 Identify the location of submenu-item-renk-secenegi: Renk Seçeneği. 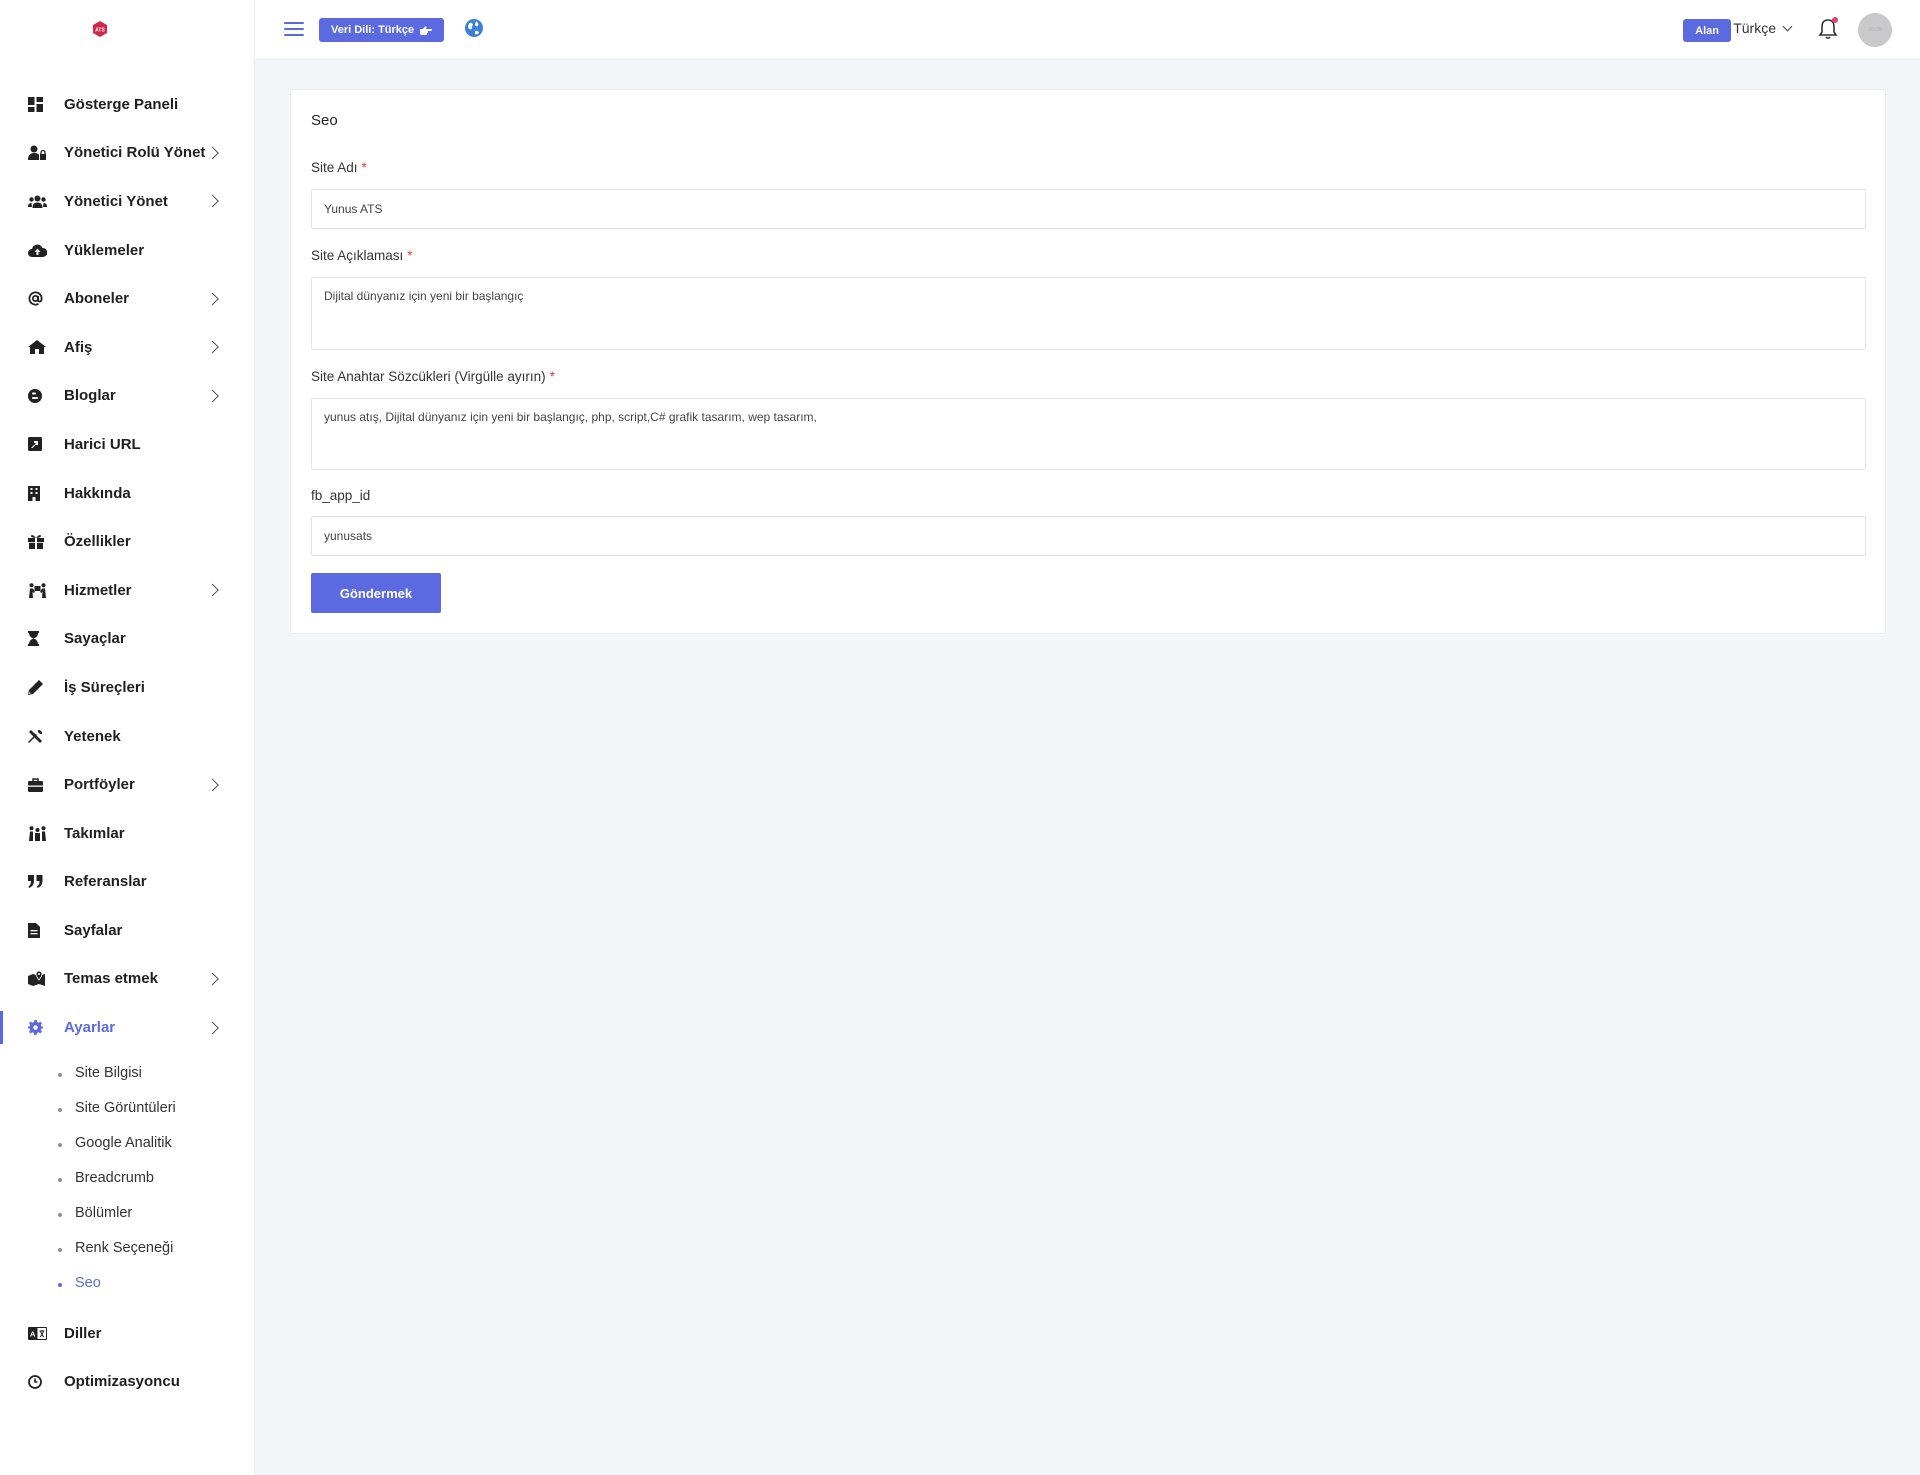
(156, 1248).